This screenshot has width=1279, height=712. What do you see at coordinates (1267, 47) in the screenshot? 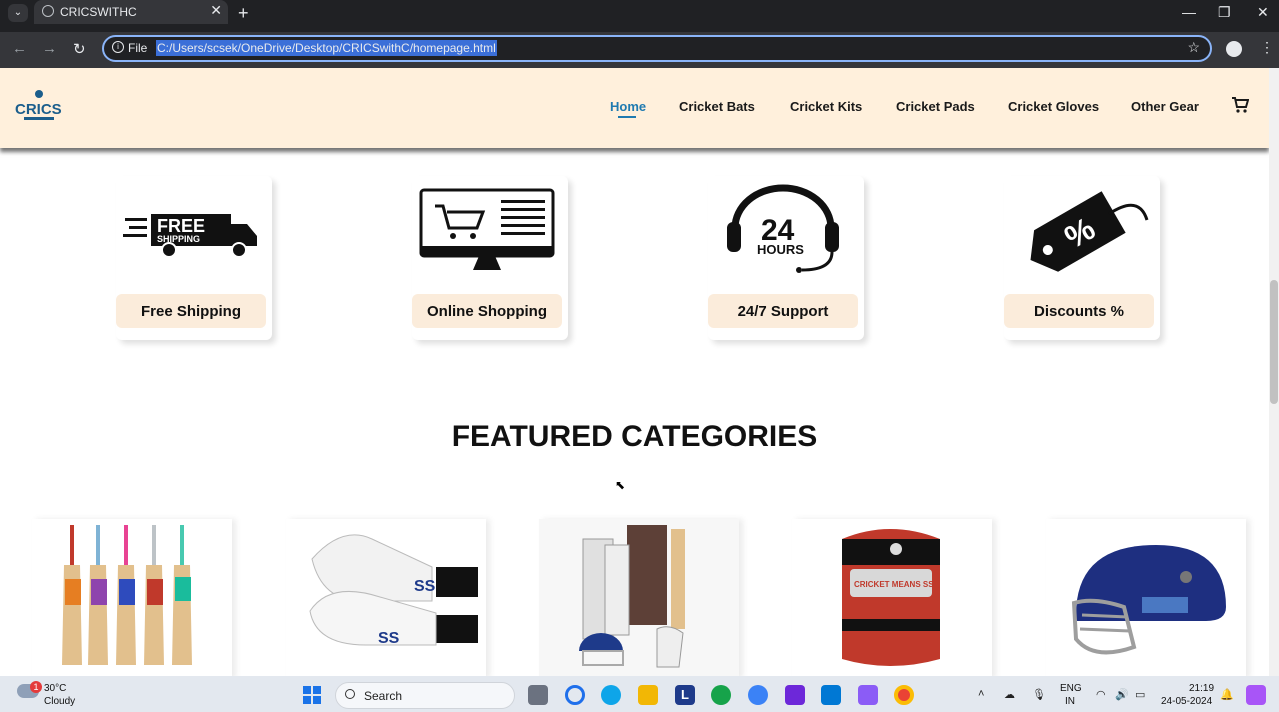
I see `browser-menu-icon: ⋮` at bounding box center [1267, 47].